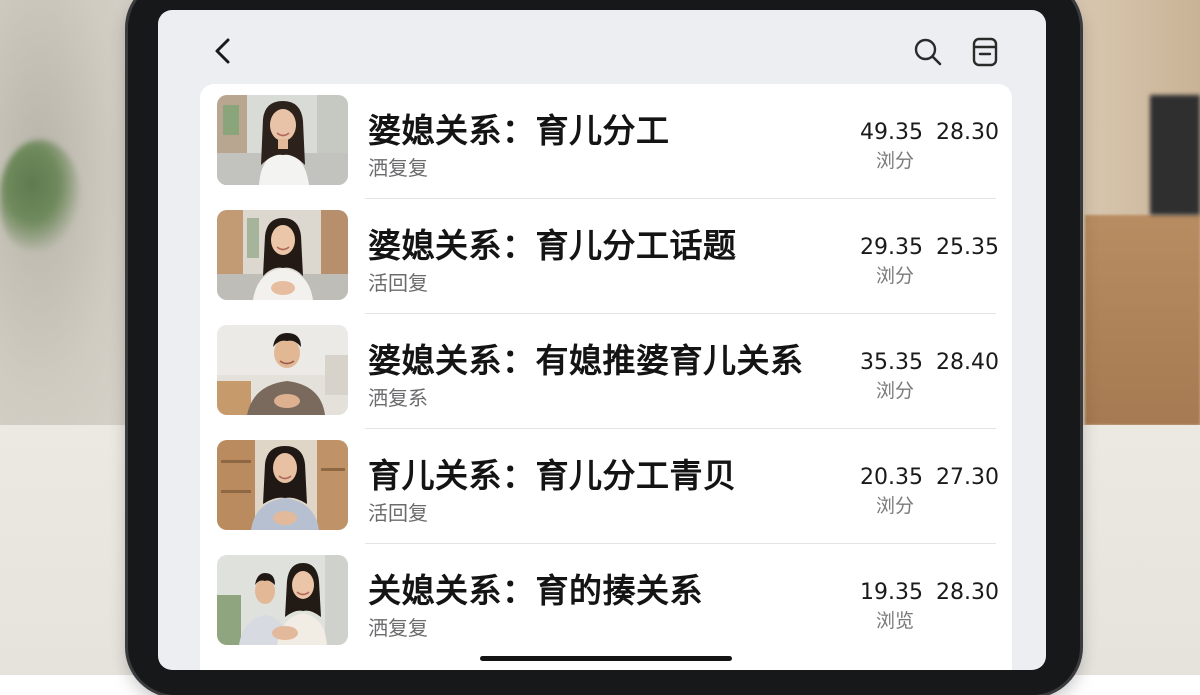 The height and width of the screenshot is (695, 1200). I want to click on item-stat-primary: 35.35, so click(891, 362).